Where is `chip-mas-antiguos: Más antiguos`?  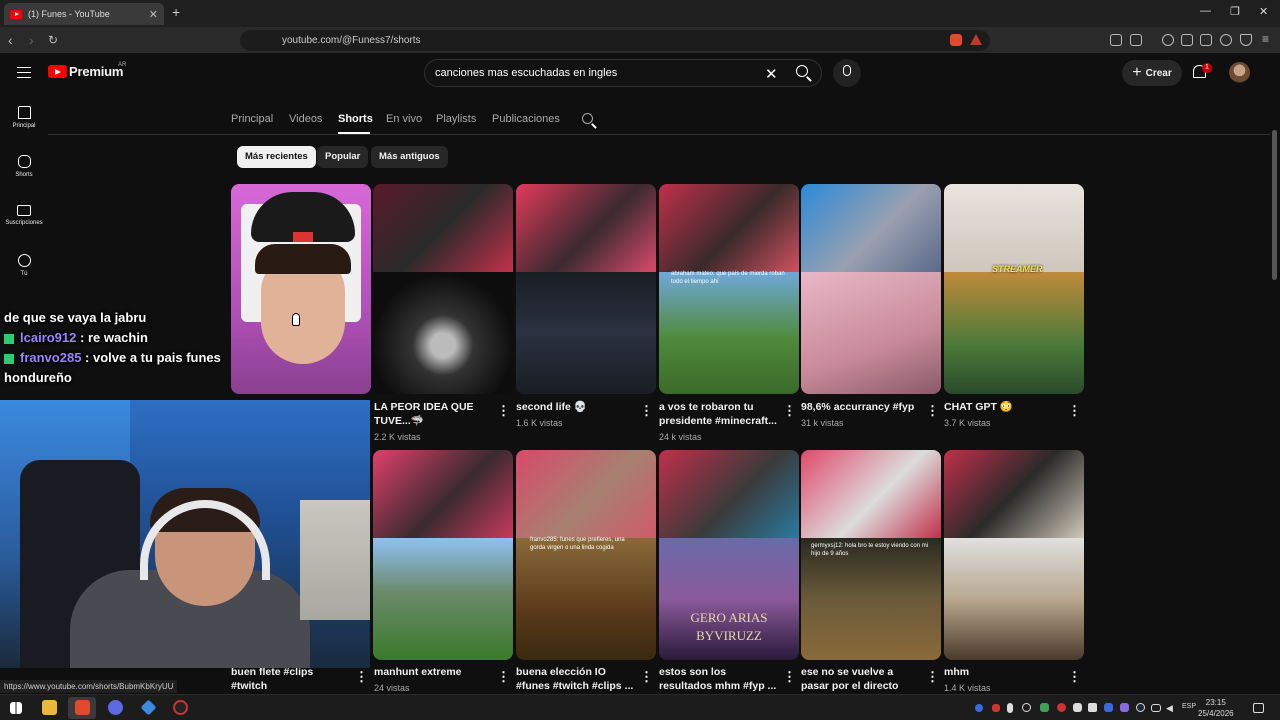 chip-mas-antiguos: Más antiguos is located at coordinates (409, 157).